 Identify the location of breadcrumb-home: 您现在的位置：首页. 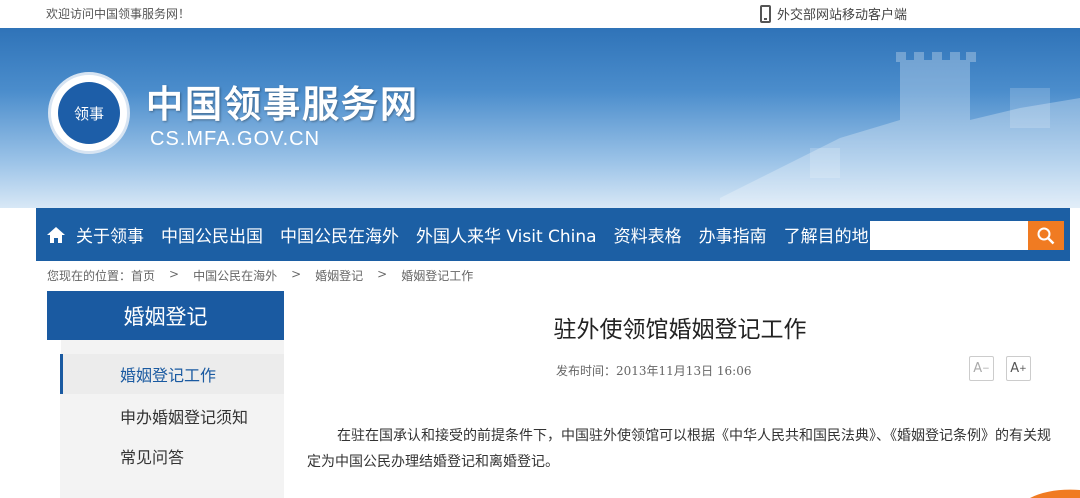
(101, 275).